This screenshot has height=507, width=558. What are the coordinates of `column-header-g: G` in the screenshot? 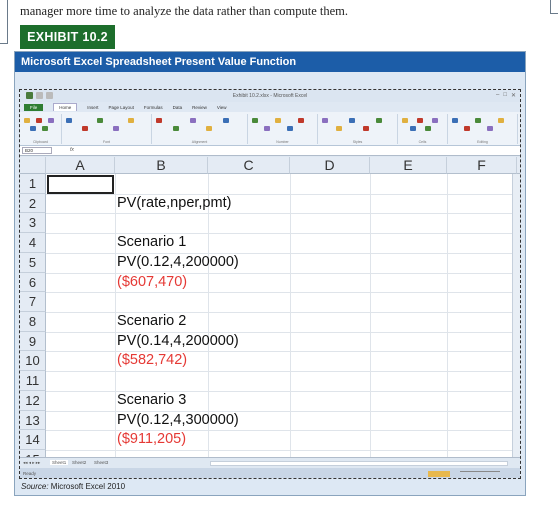 It's located at (518, 165).